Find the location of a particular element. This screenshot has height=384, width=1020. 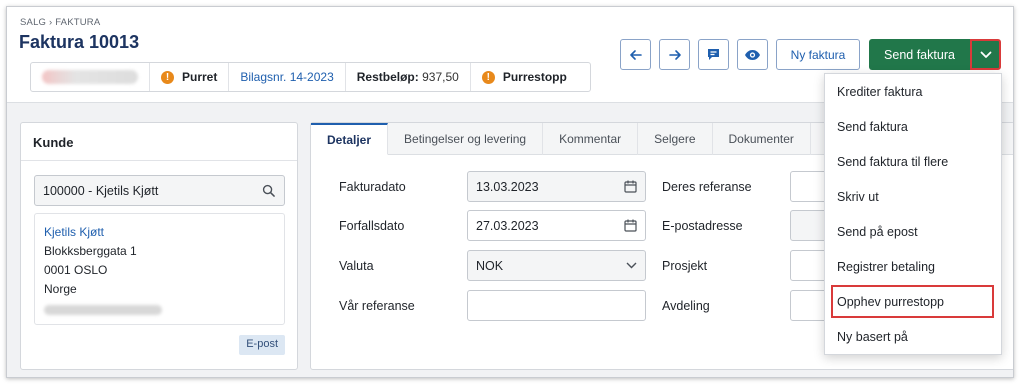

preview-button is located at coordinates (752, 54).